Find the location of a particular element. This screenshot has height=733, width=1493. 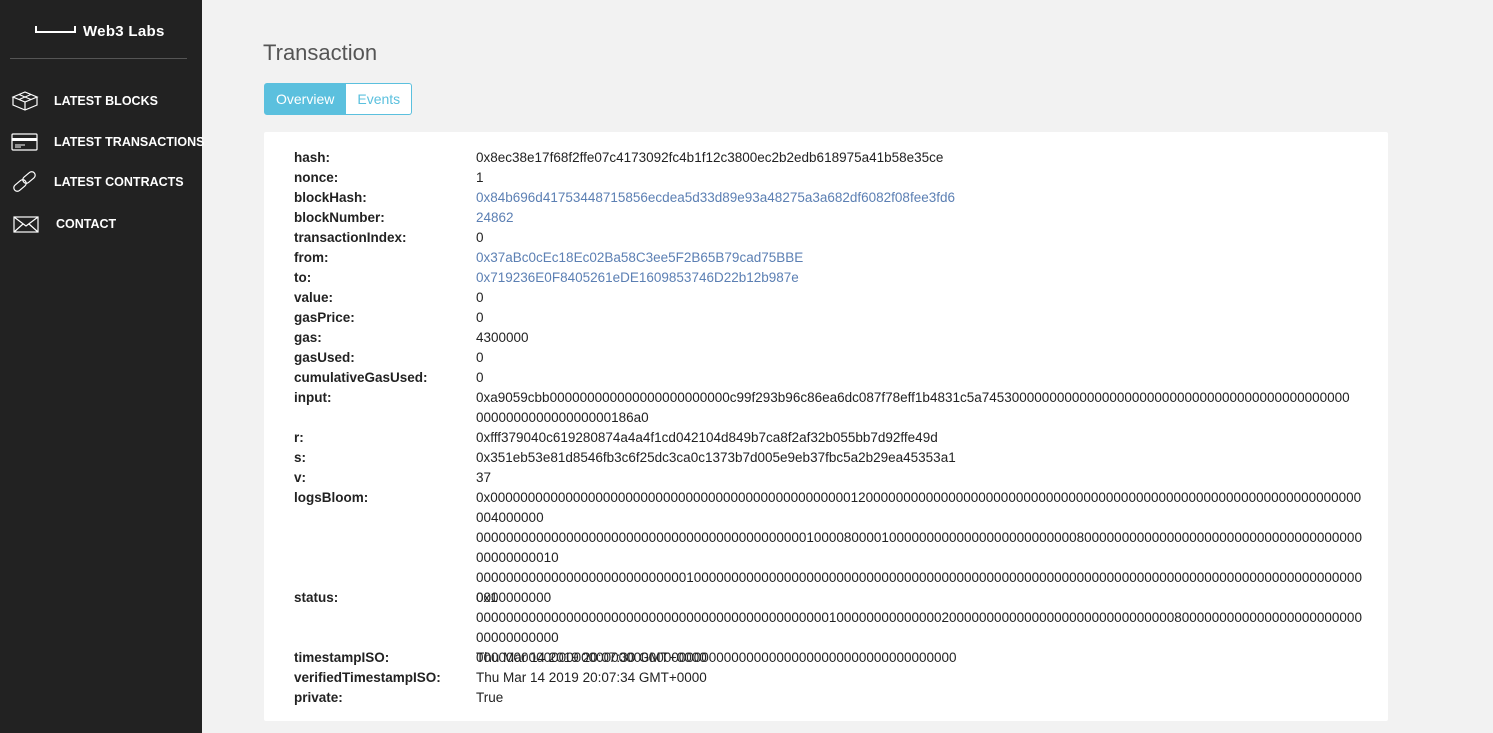

field-key: blockHash: is located at coordinates (330, 197).